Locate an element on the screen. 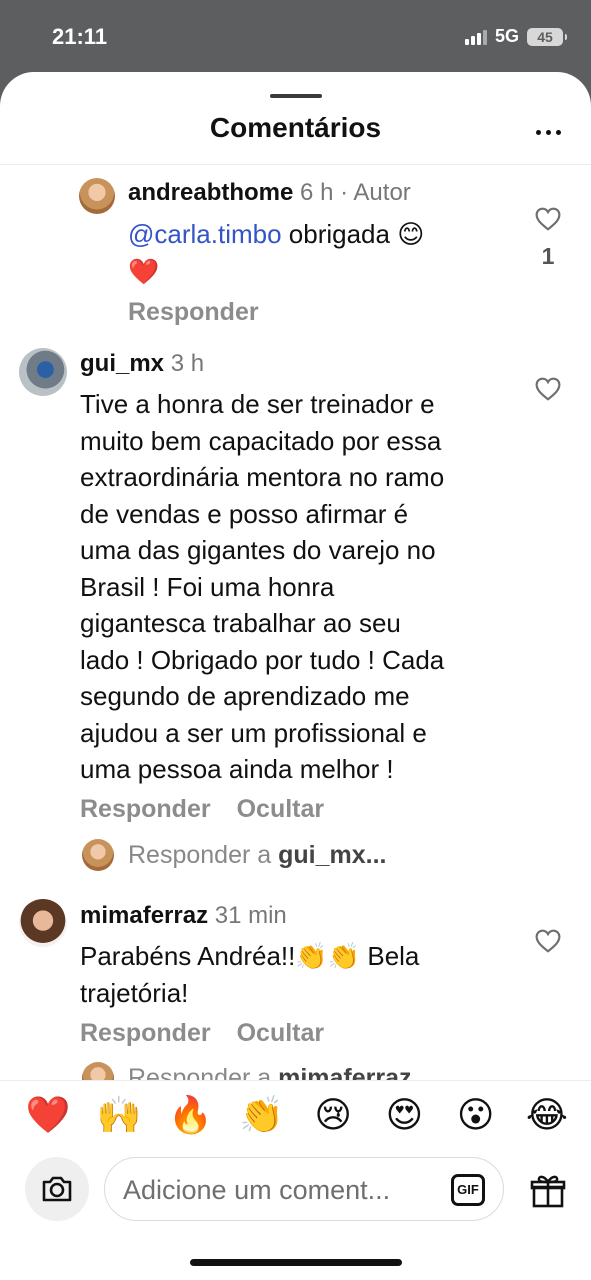 The image size is (591, 1280). comment-text: @carla.timbo obrigada 😊 ❤️ is located at coordinates (276, 252).